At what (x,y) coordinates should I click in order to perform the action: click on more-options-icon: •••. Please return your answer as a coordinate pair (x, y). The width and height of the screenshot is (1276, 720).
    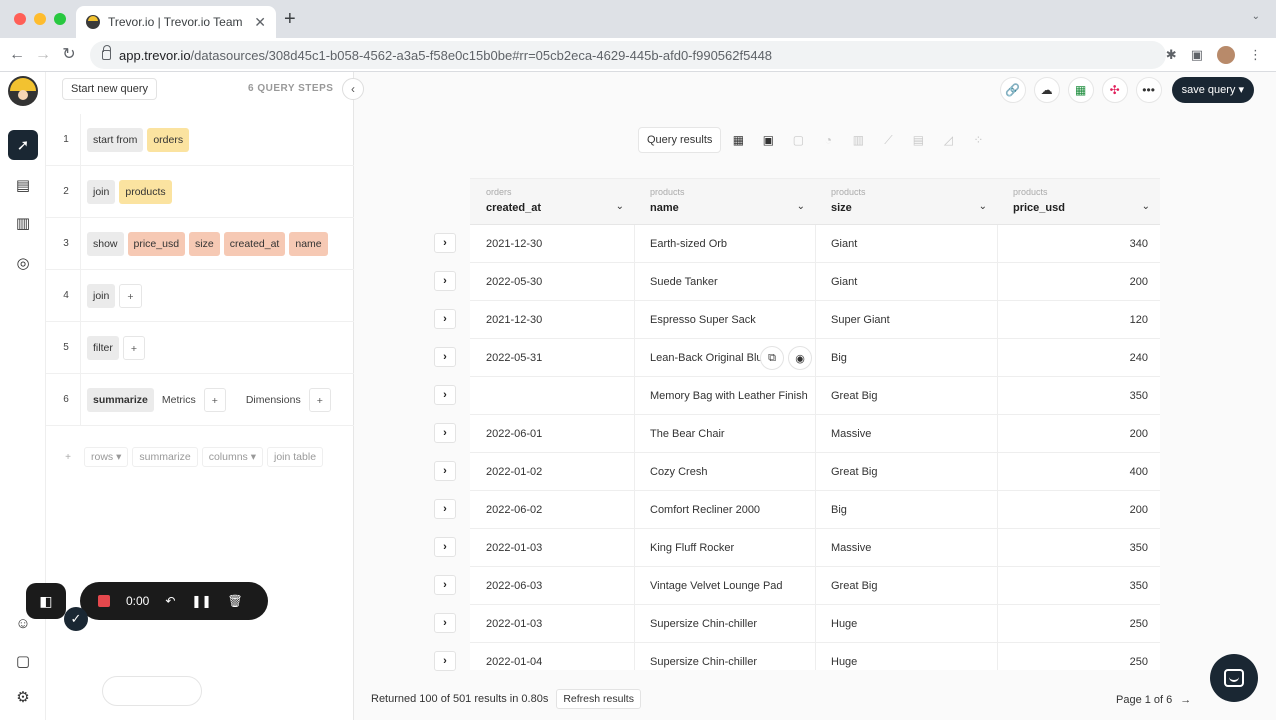
    Looking at the image, I should click on (1148, 90).